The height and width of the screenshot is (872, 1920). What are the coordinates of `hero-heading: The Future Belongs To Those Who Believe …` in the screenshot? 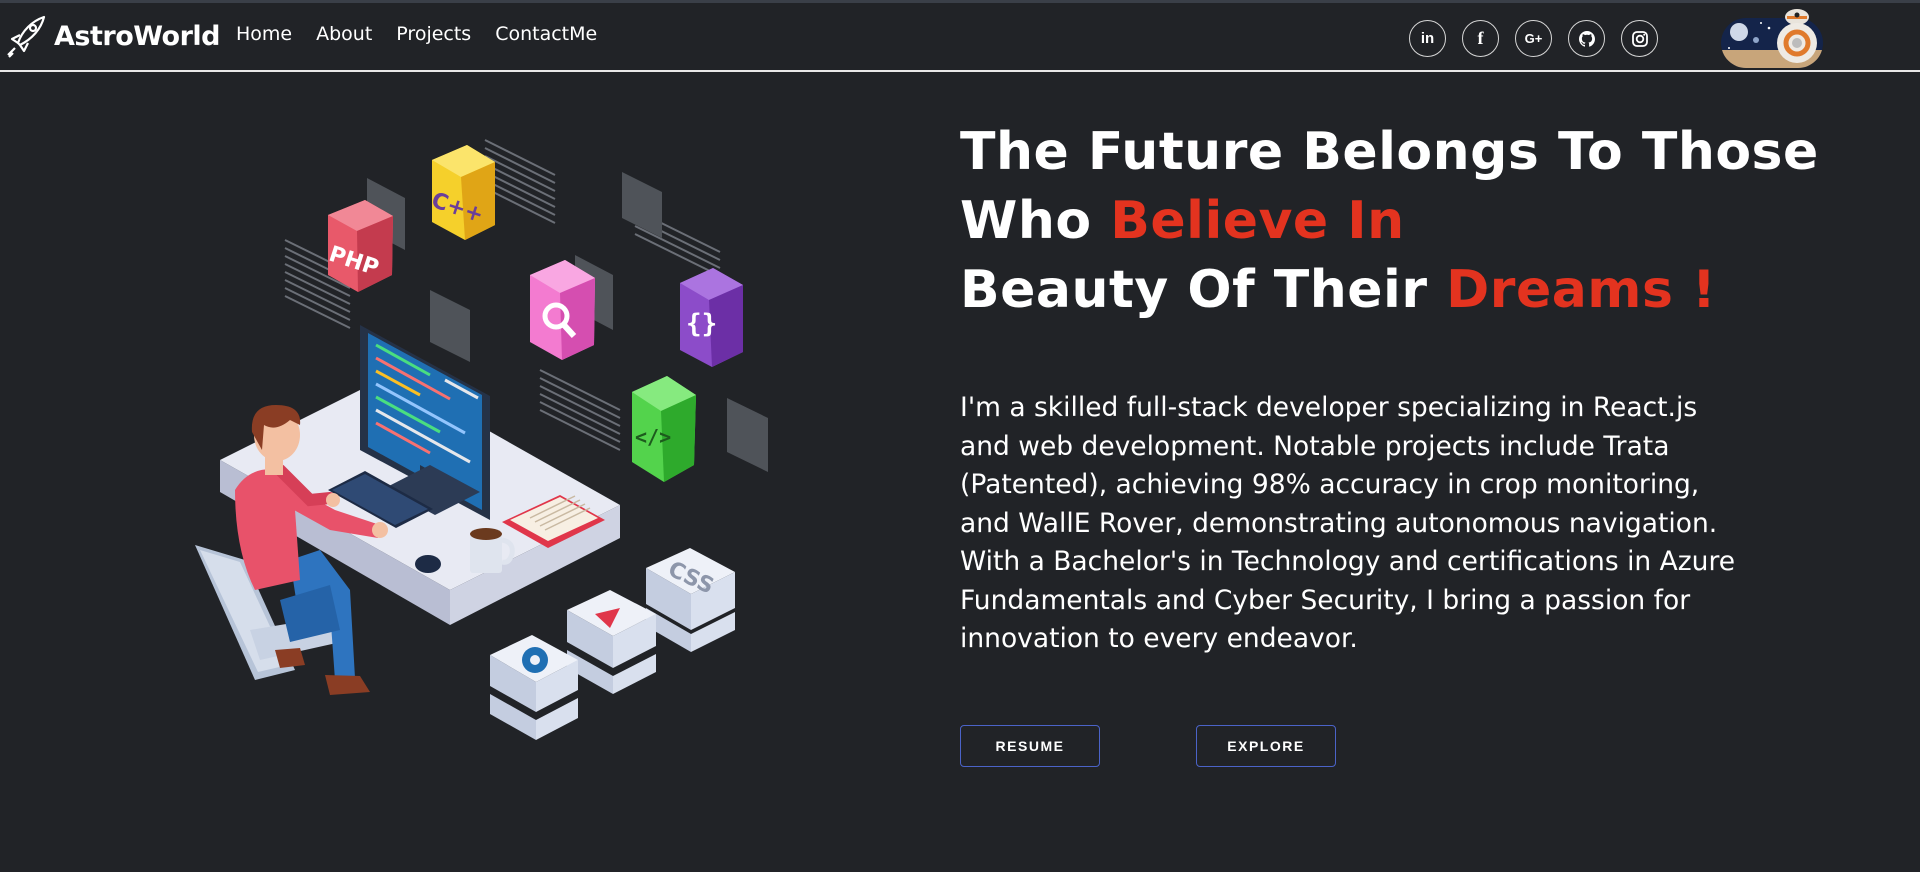 It's located at (1410, 221).